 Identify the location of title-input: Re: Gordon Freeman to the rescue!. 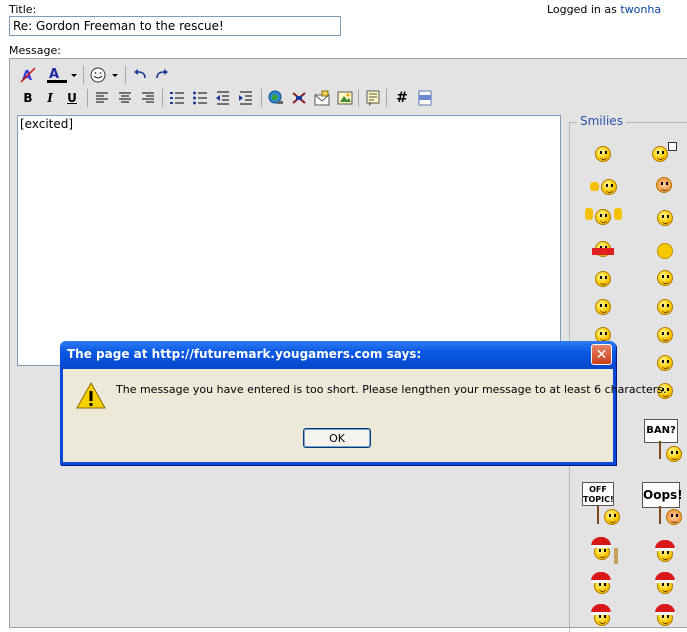
(175, 26).